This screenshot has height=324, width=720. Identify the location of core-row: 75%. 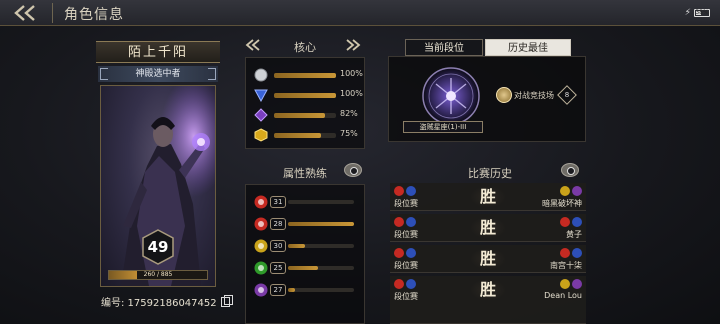
(308, 135).